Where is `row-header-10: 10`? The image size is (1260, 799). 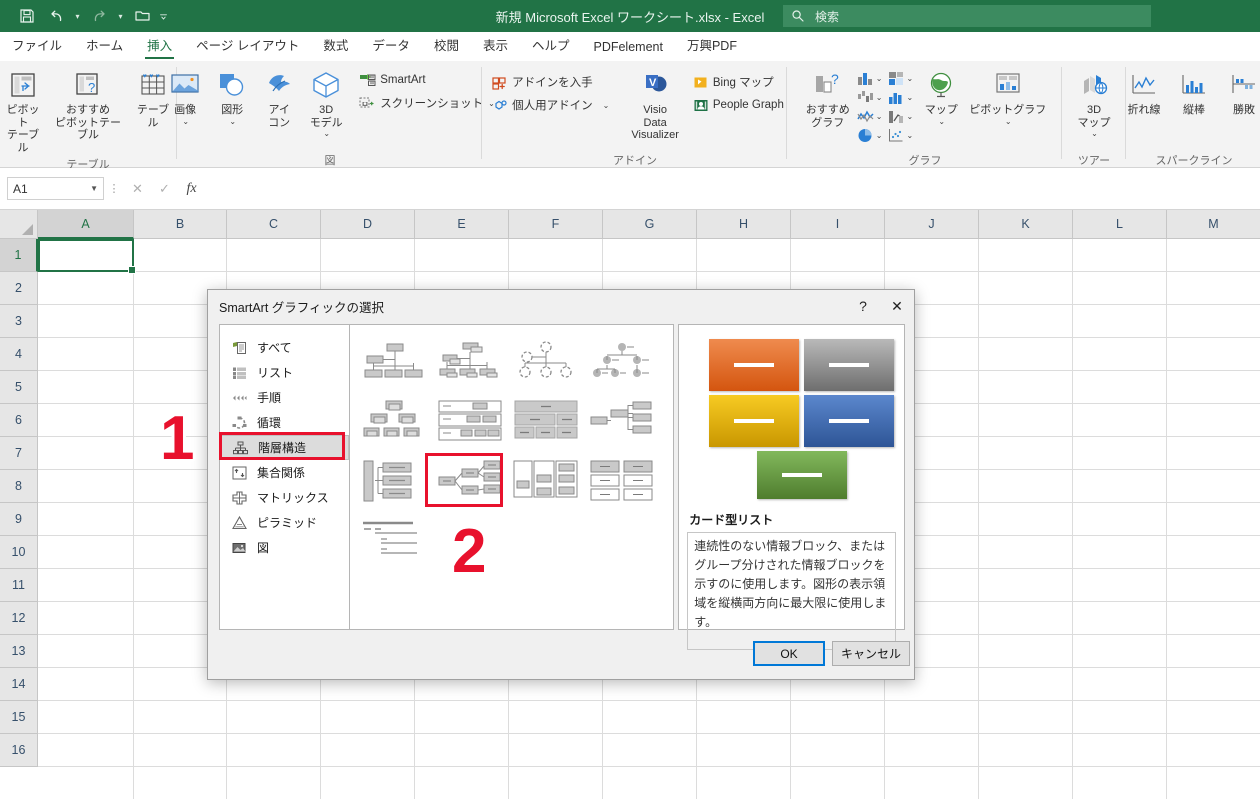
row-header-10: 10 is located at coordinates (19, 552).